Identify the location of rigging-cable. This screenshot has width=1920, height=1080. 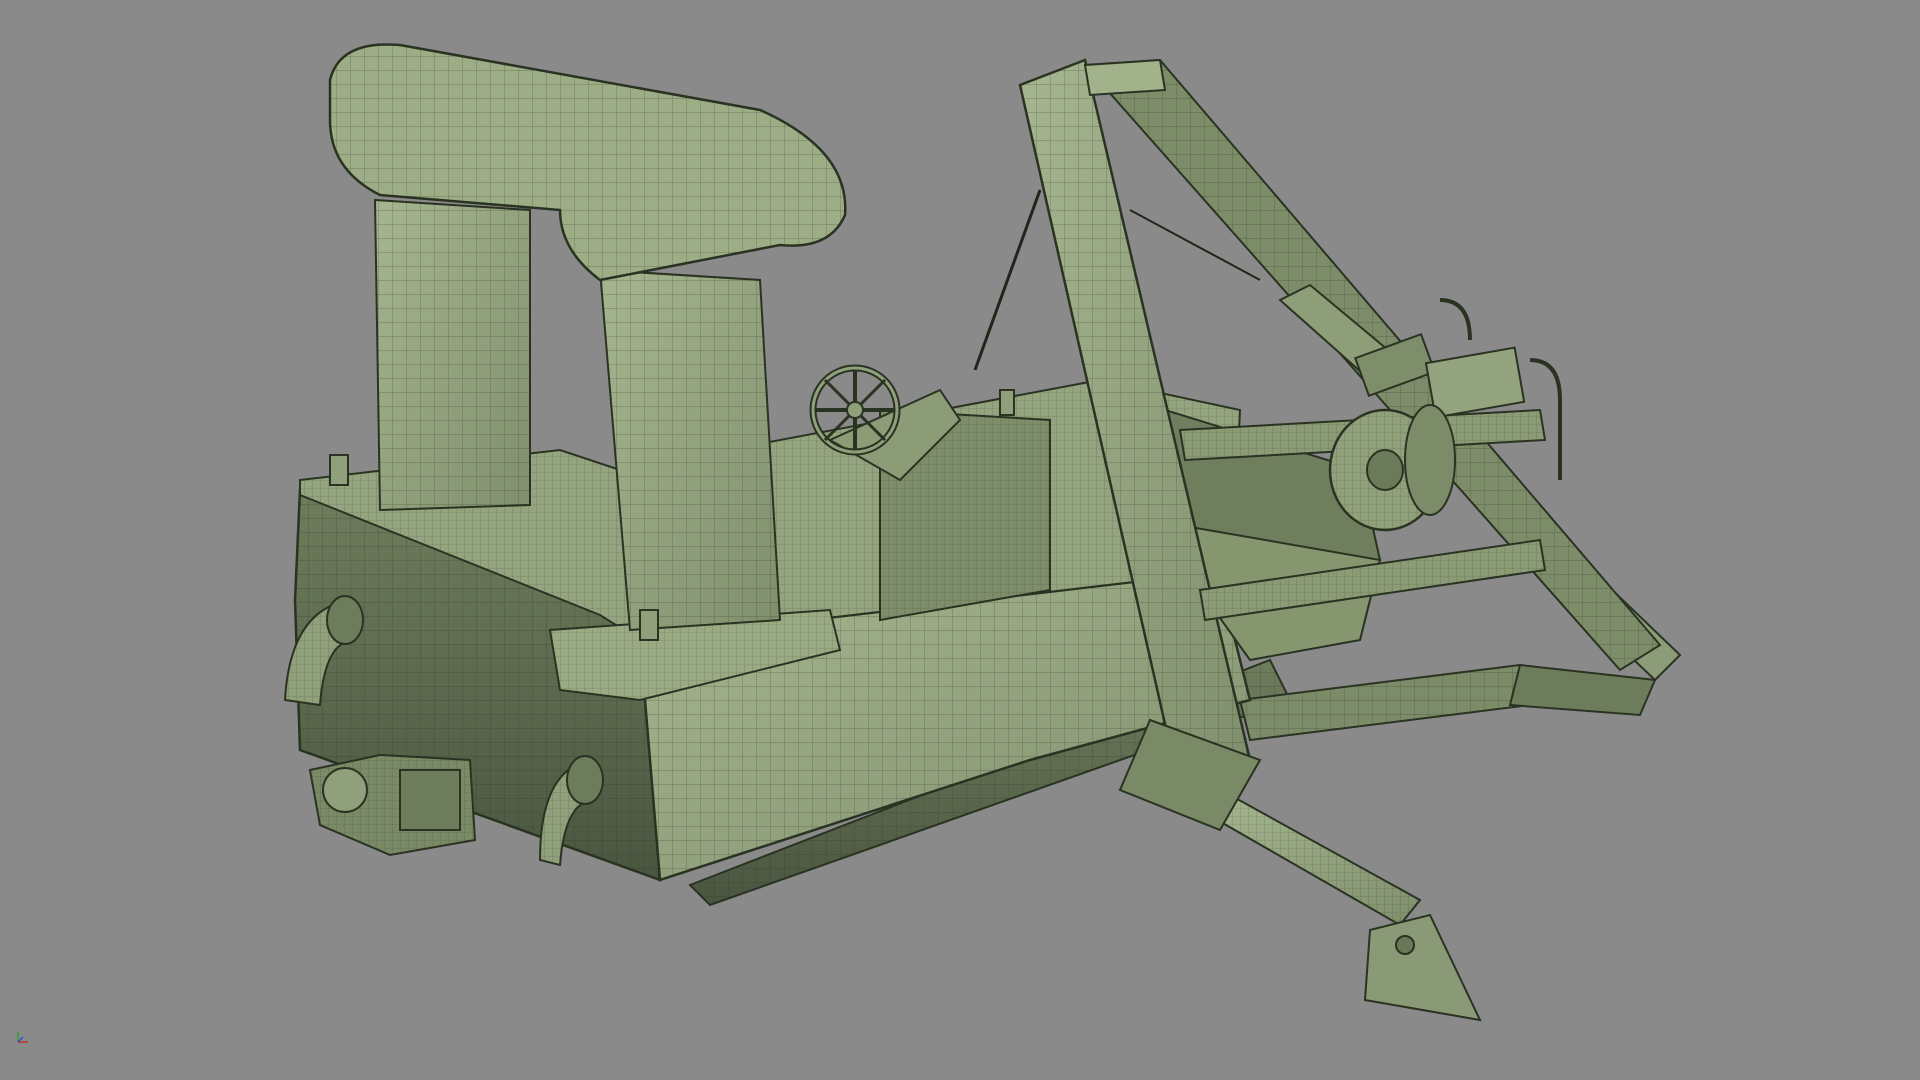
(1007, 280).